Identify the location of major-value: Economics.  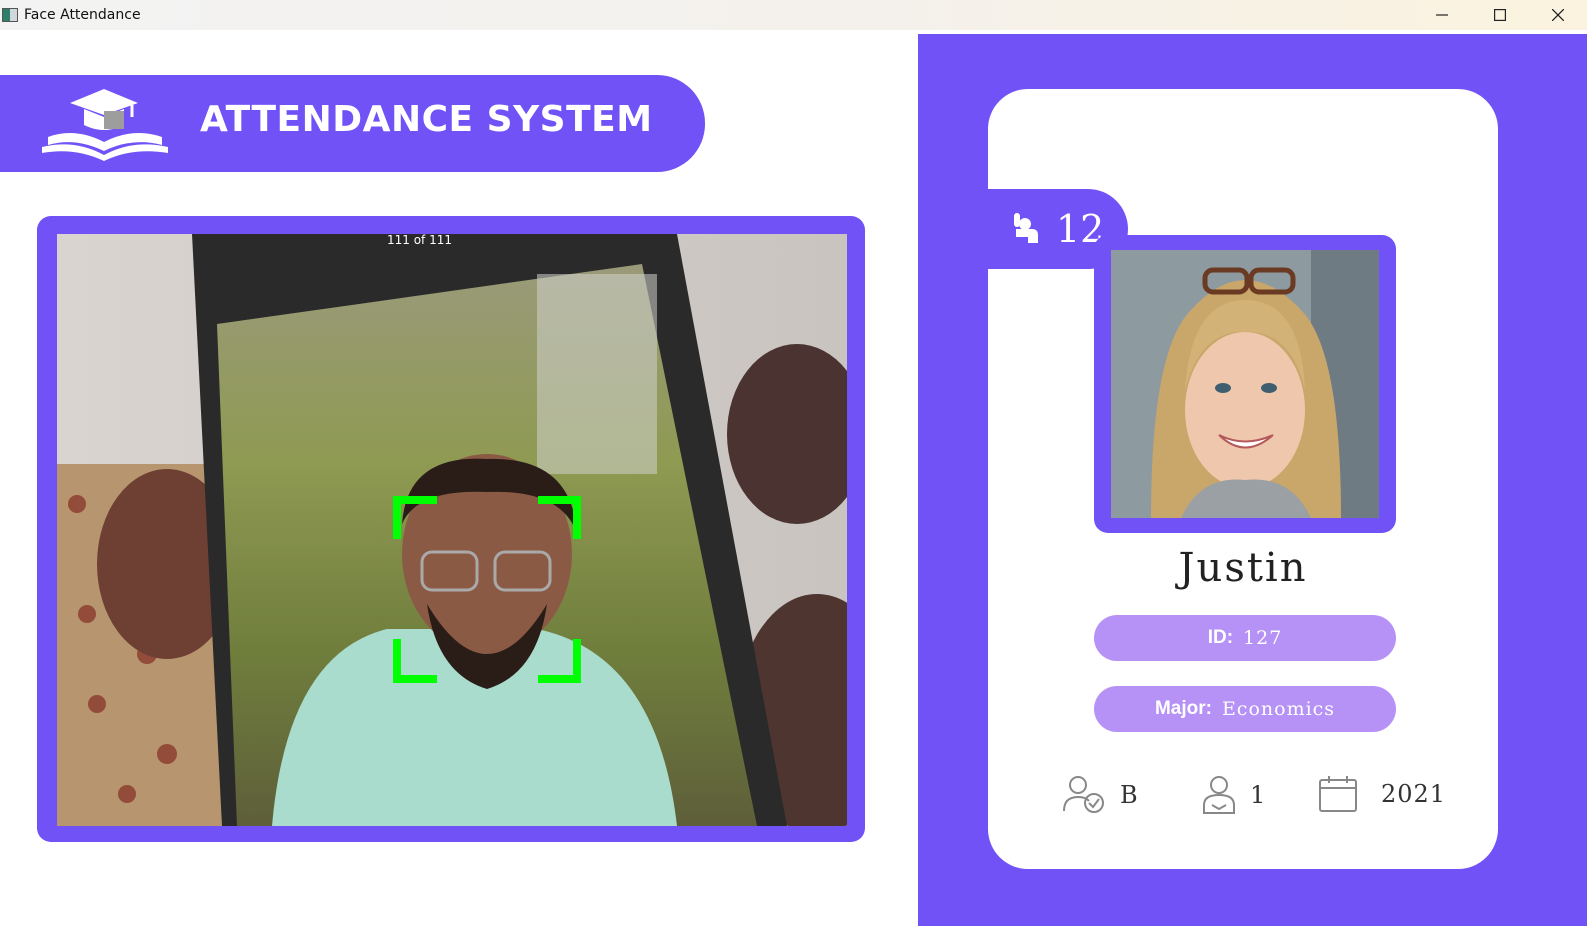
(1278, 709).